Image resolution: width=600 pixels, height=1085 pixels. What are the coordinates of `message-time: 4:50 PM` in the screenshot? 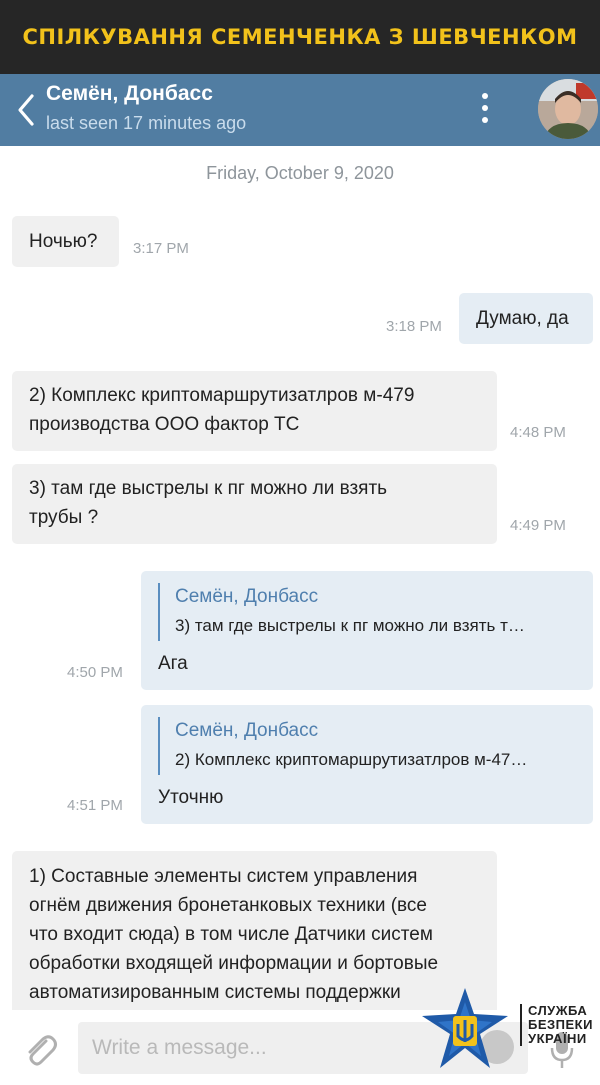 It's located at (95, 672).